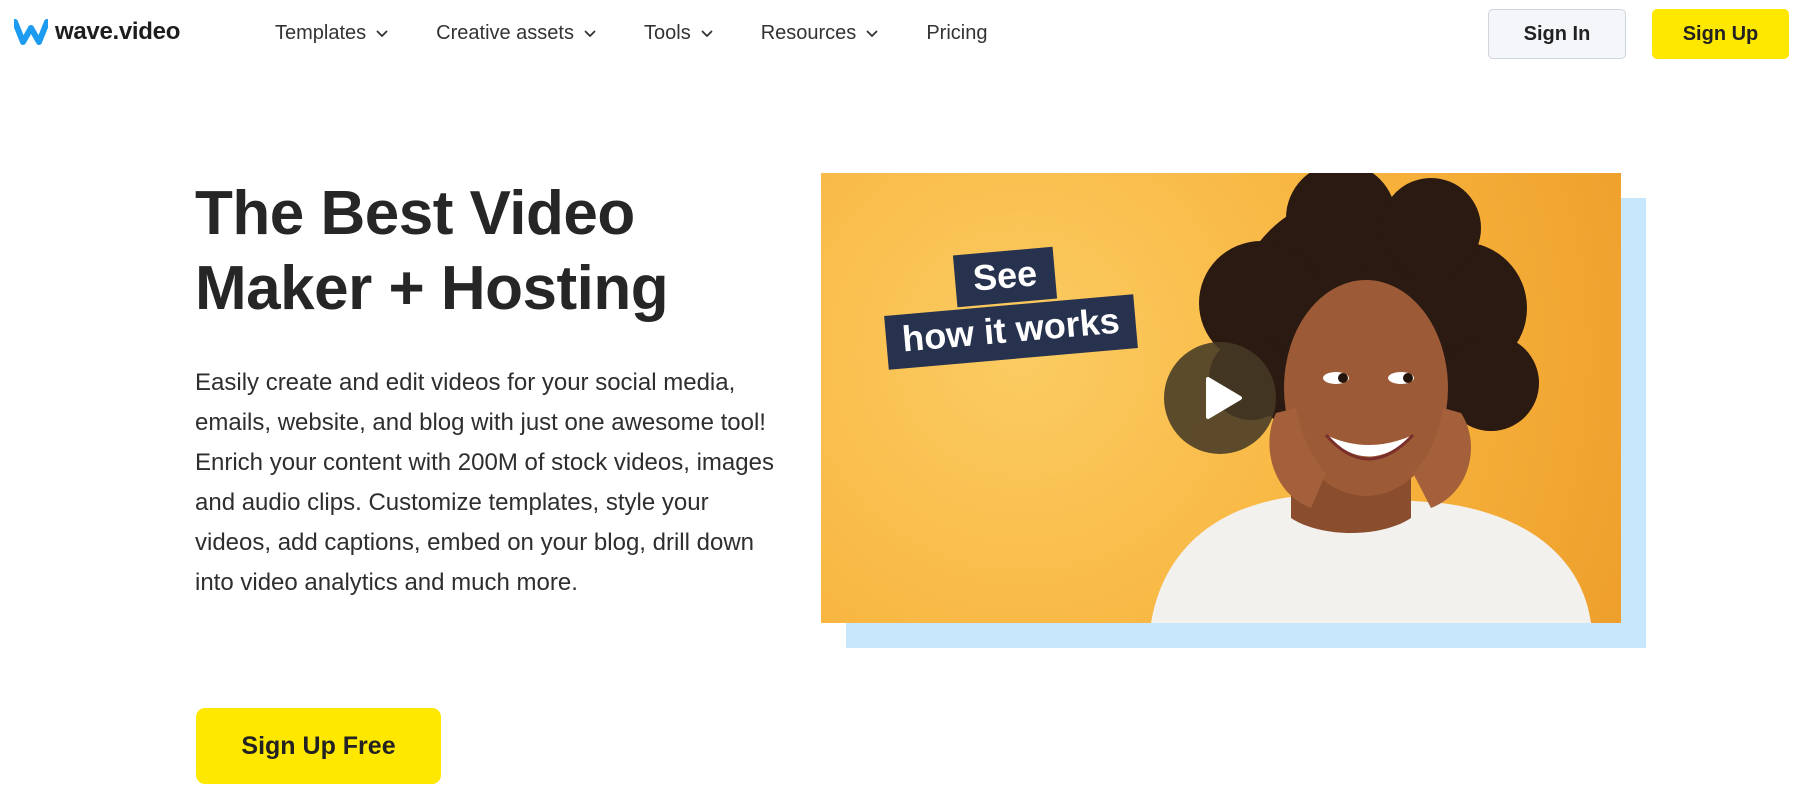 Image resolution: width=1813 pixels, height=812 pixels. I want to click on wave-w-logo-icon, so click(31, 32).